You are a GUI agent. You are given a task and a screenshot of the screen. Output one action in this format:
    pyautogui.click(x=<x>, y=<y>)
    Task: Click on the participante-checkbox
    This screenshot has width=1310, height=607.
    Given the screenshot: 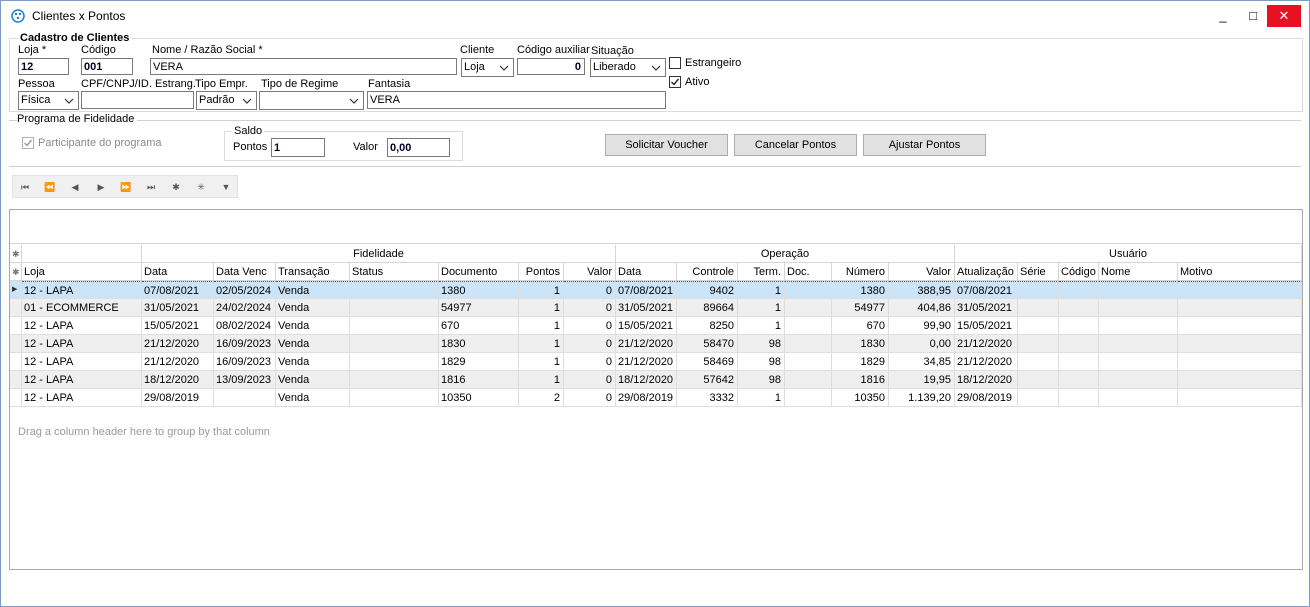 What is the action you would take?
    pyautogui.click(x=28, y=143)
    